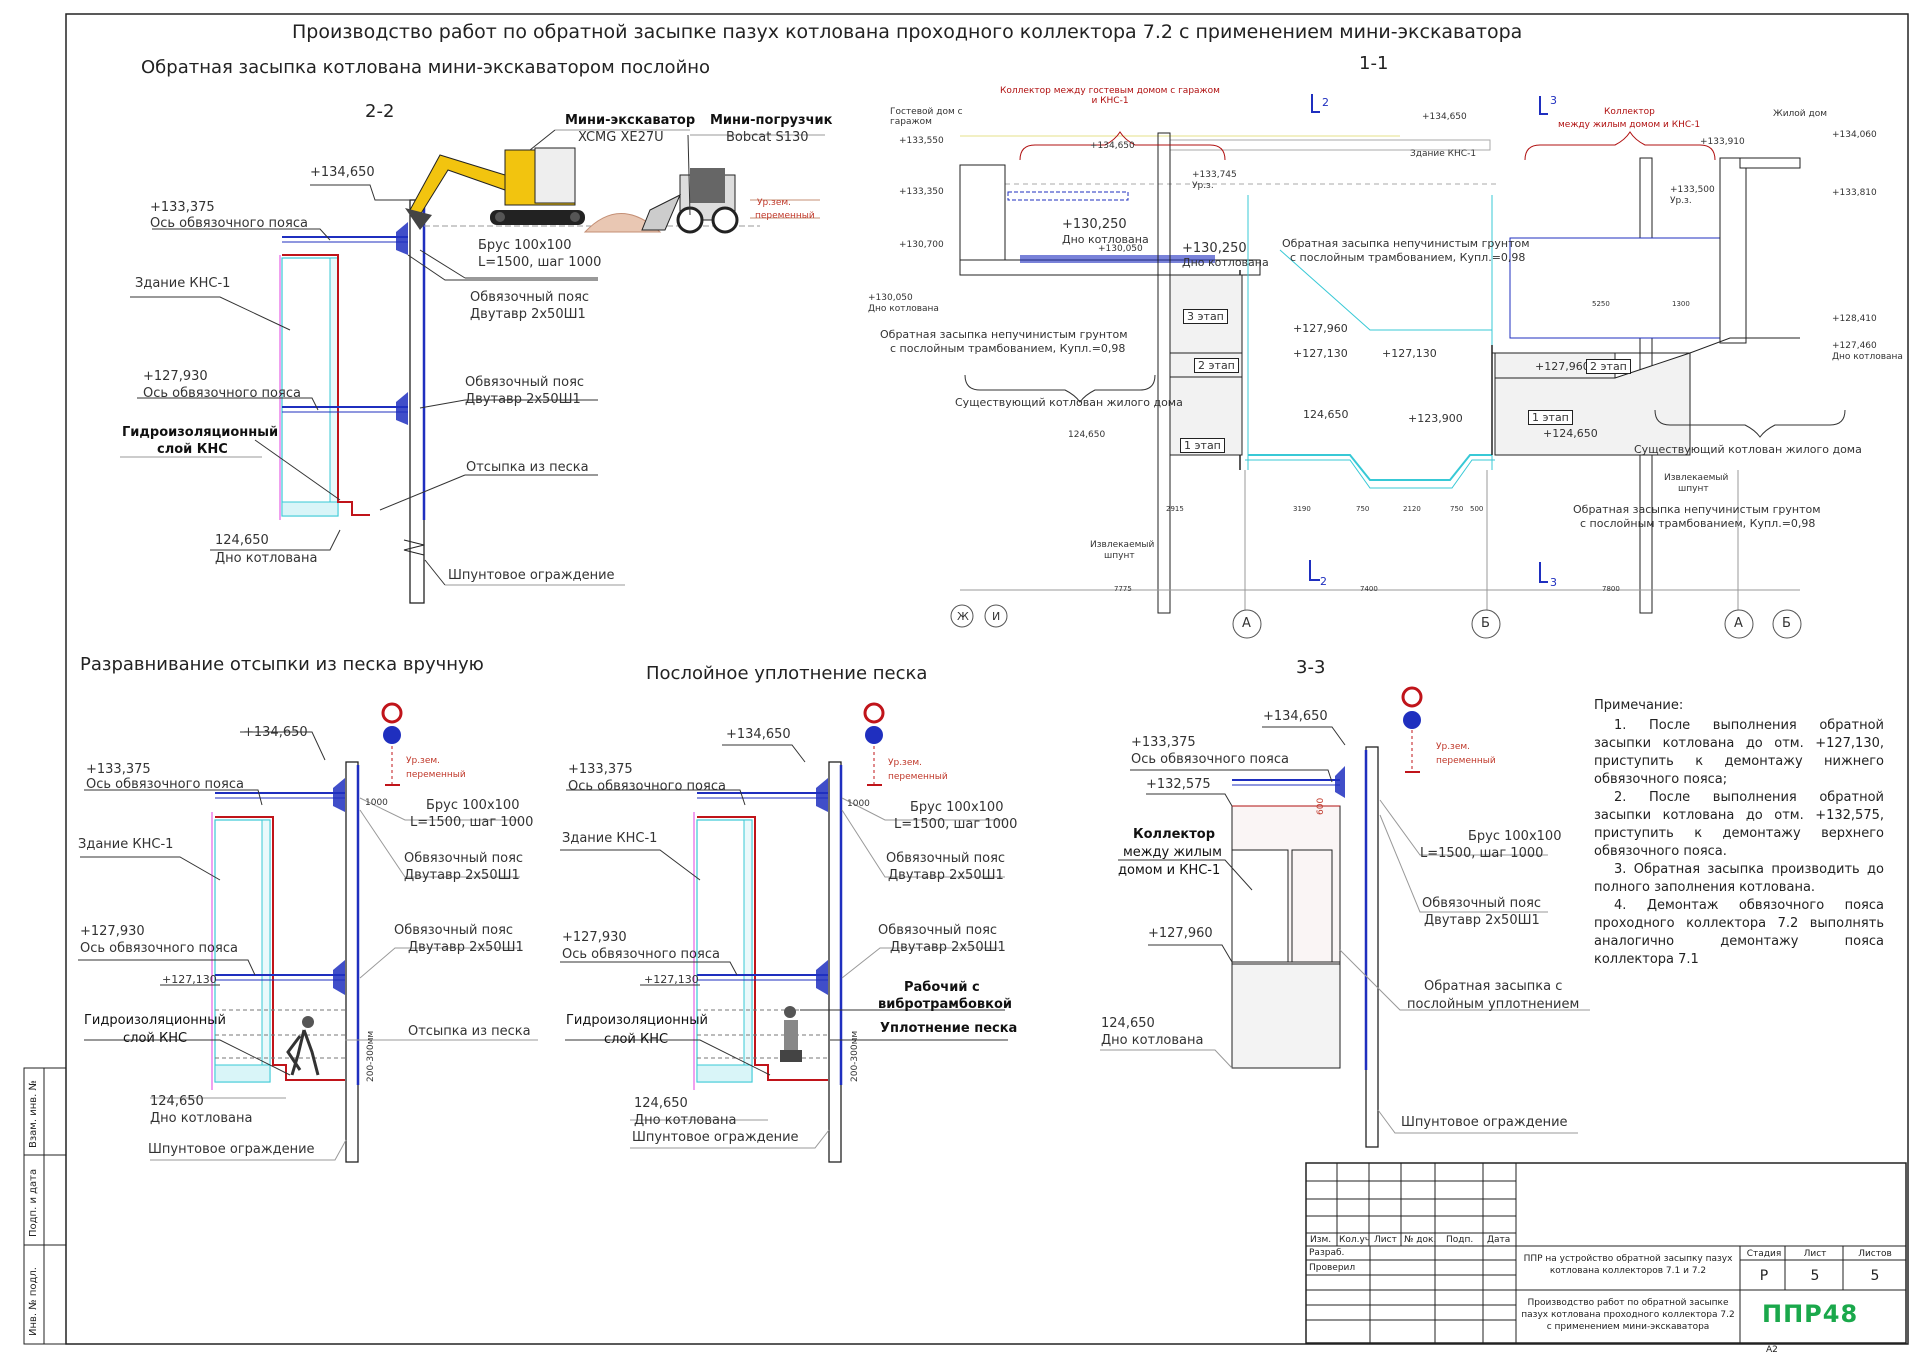  I want to click on side-stamp-1: Взам. инв. №, so click(33, 1114).